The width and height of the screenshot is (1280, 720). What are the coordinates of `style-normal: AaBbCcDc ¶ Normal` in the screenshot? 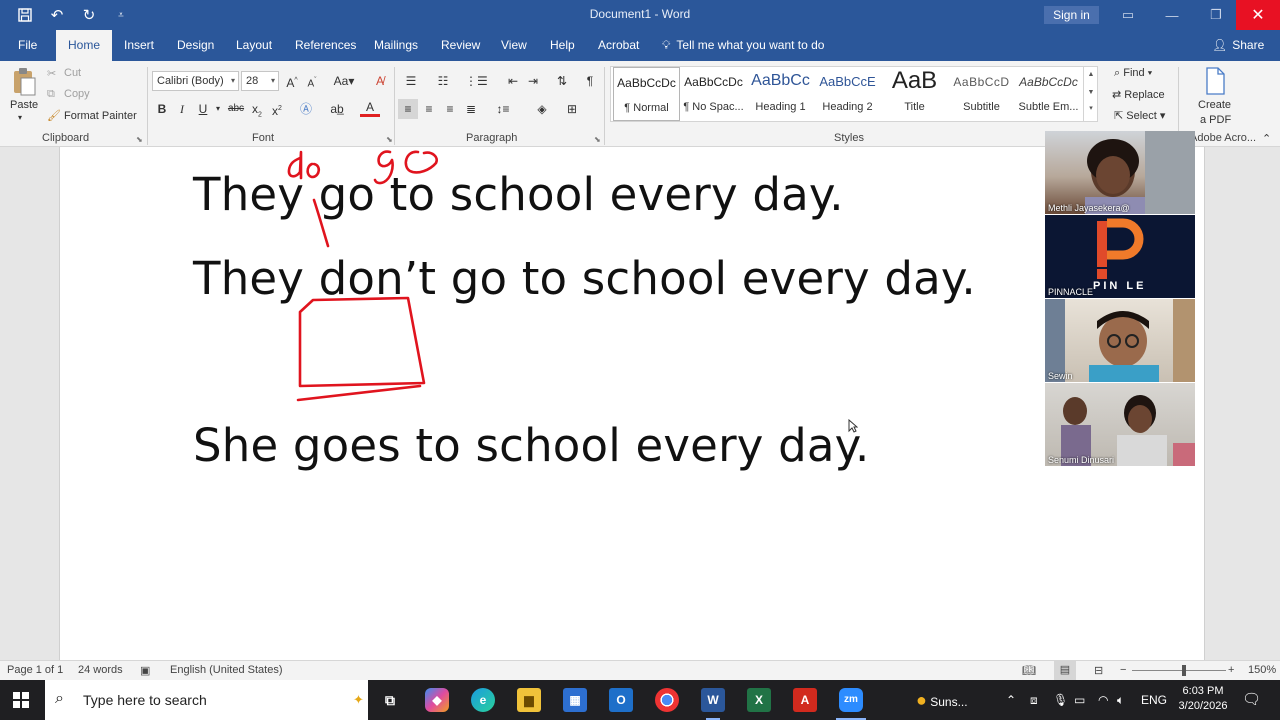 It's located at (646, 94).